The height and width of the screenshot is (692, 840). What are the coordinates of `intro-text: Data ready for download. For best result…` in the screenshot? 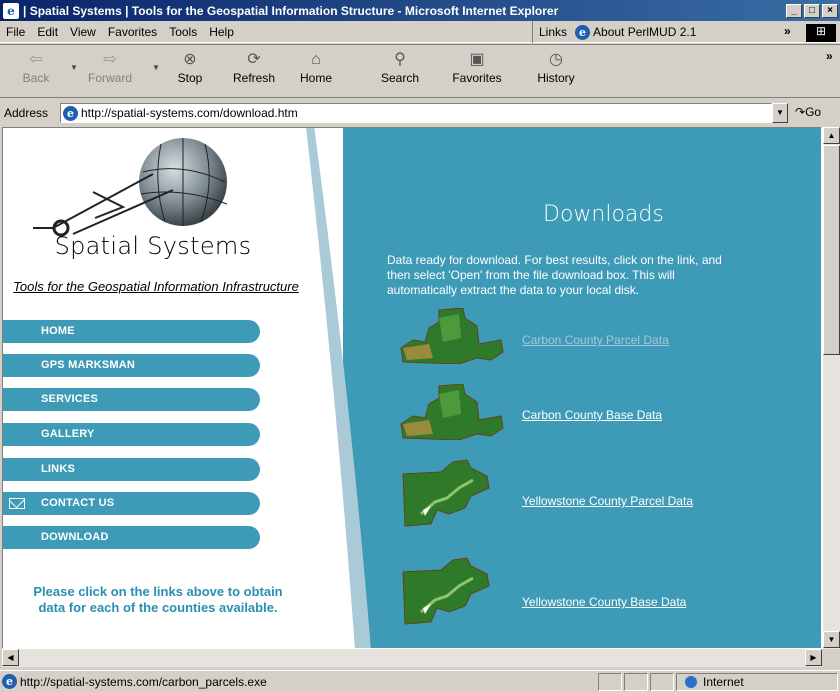 It's located at (554, 275).